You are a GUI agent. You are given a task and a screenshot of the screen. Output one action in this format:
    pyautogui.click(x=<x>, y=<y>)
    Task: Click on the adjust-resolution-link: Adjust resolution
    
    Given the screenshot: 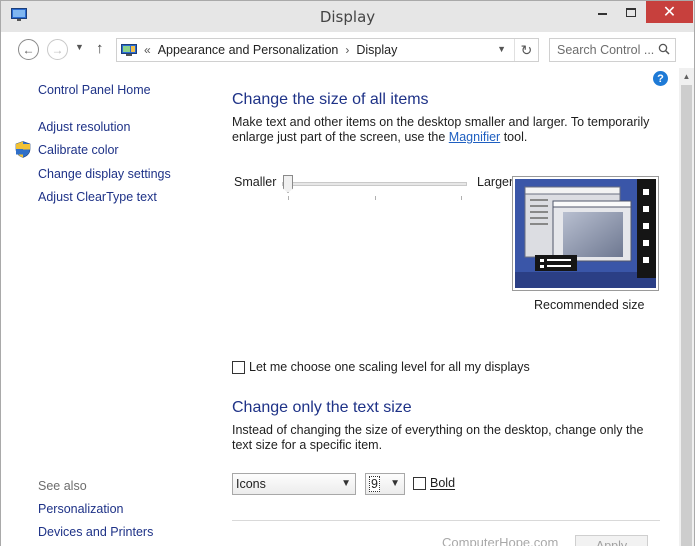 What is the action you would take?
    pyautogui.click(x=84, y=127)
    